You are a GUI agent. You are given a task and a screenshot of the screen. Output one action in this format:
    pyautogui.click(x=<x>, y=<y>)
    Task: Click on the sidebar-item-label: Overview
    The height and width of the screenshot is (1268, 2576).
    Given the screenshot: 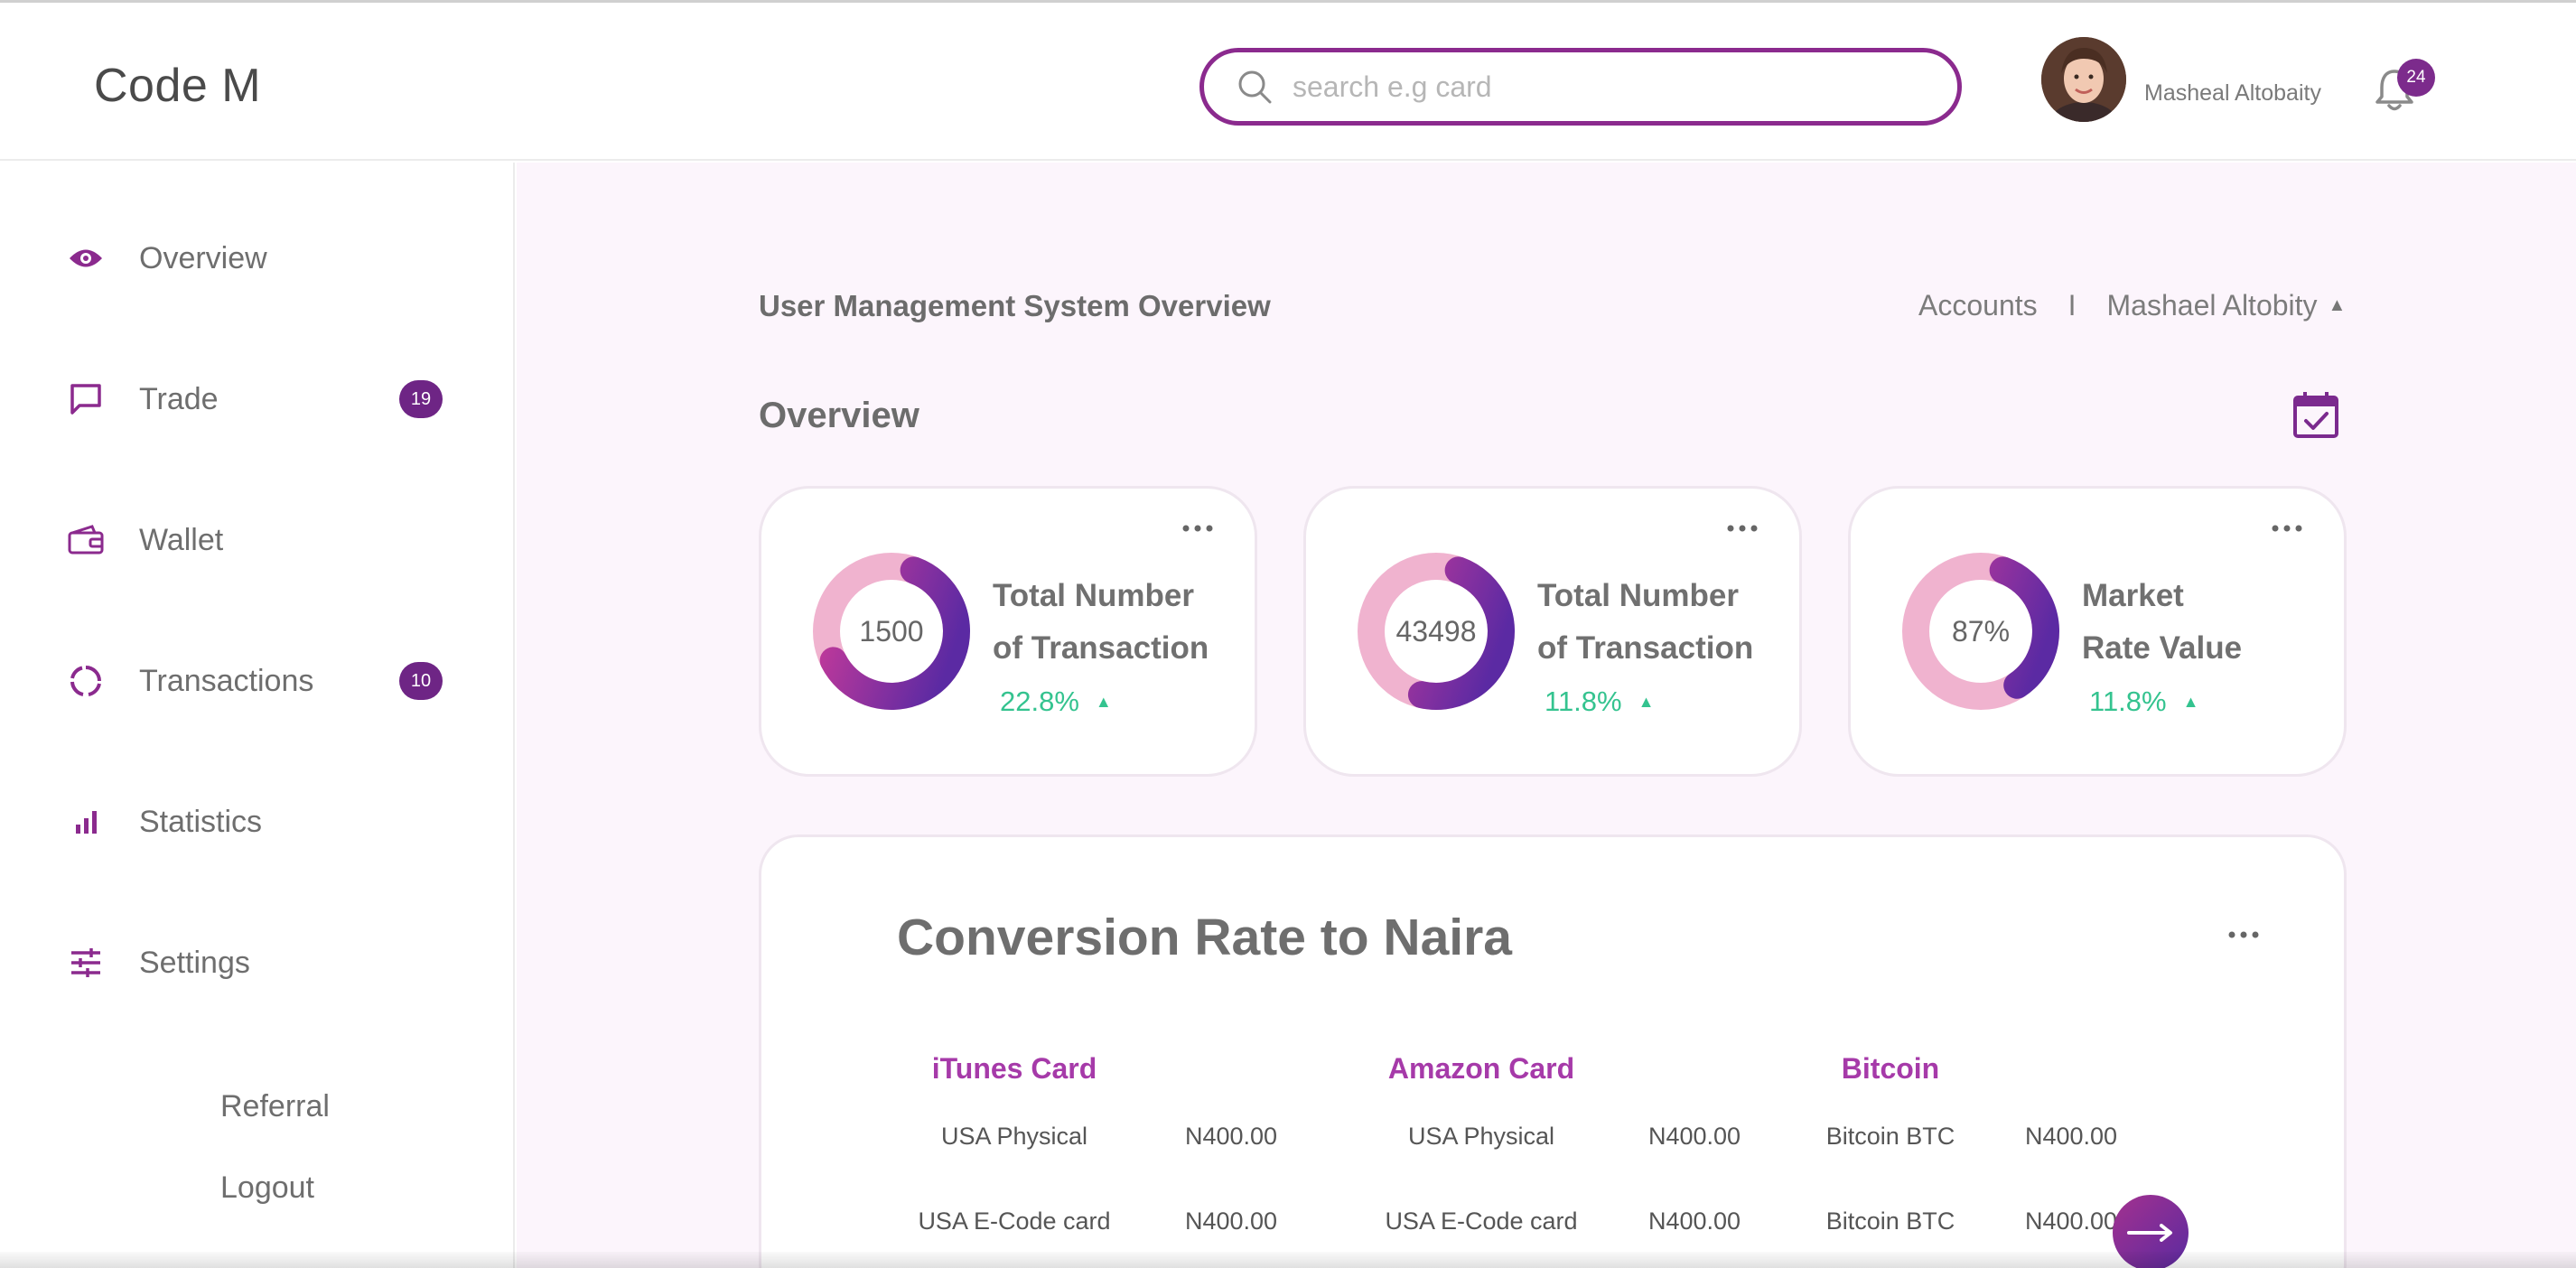 What is the action you would take?
    pyautogui.click(x=203, y=257)
    